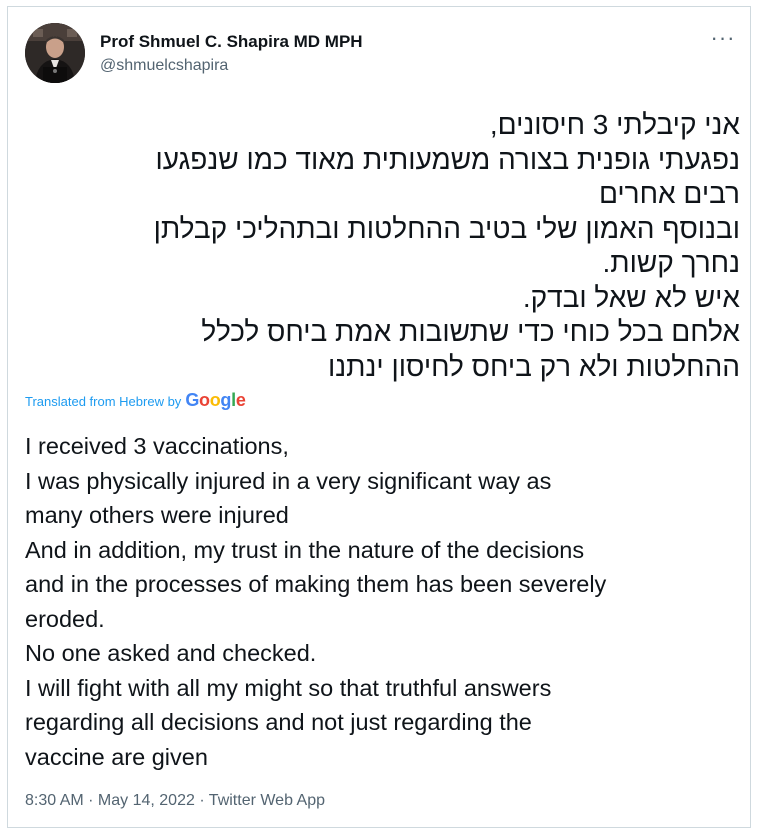 The width and height of the screenshot is (769, 831). What do you see at coordinates (215, 400) in the screenshot?
I see `google-logo: Google` at bounding box center [215, 400].